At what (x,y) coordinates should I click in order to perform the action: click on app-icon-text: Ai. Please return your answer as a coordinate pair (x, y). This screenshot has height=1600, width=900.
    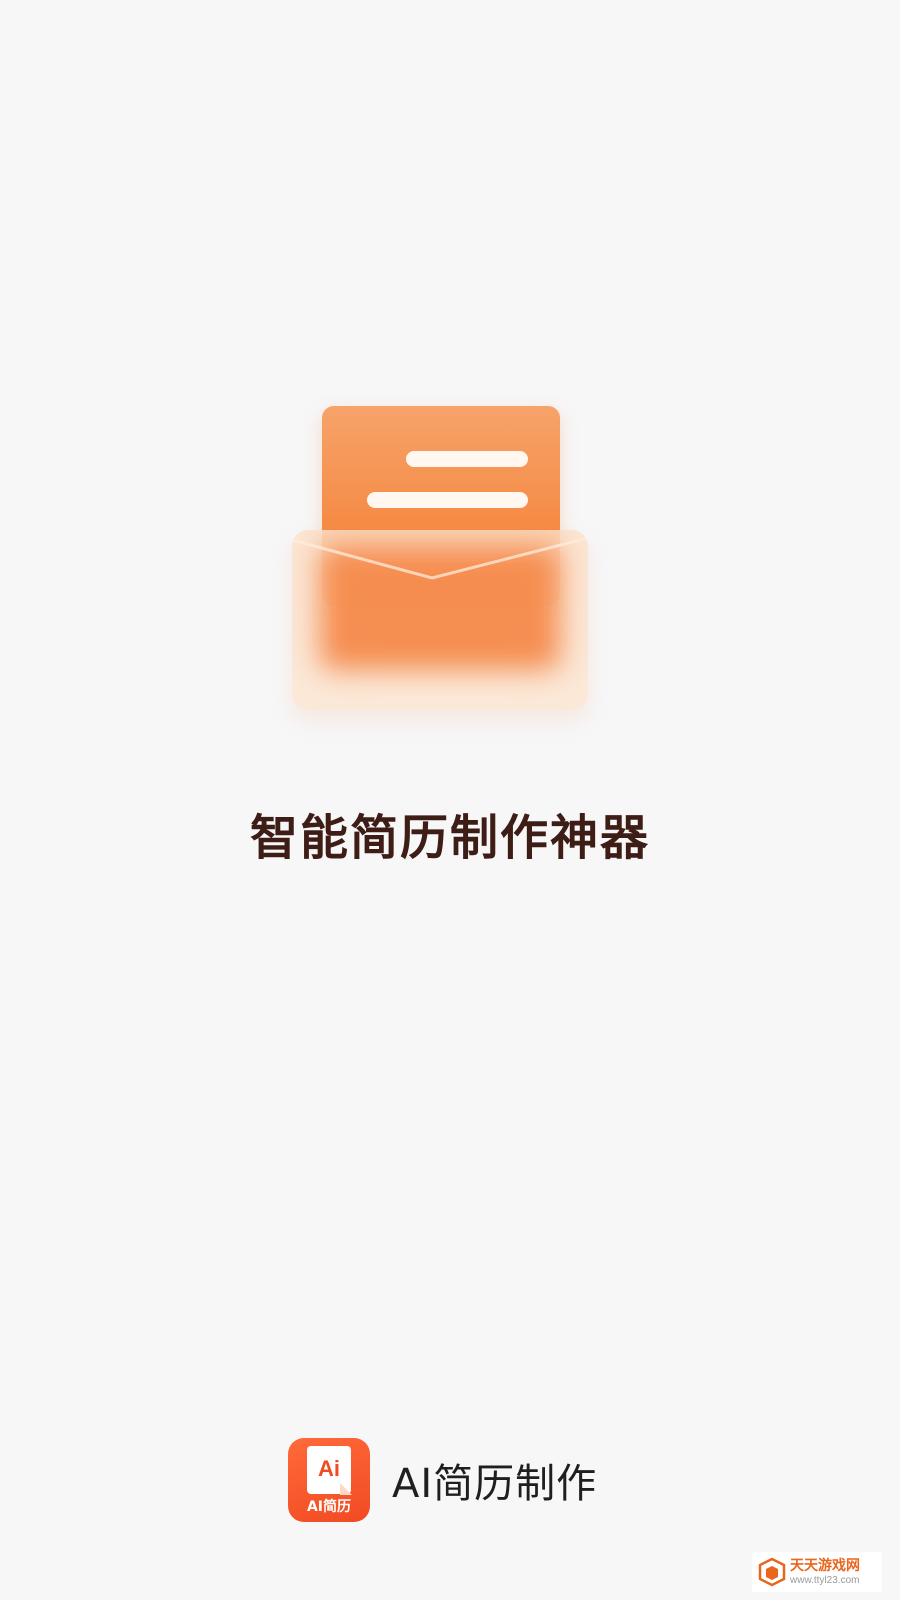
    Looking at the image, I should click on (329, 1468).